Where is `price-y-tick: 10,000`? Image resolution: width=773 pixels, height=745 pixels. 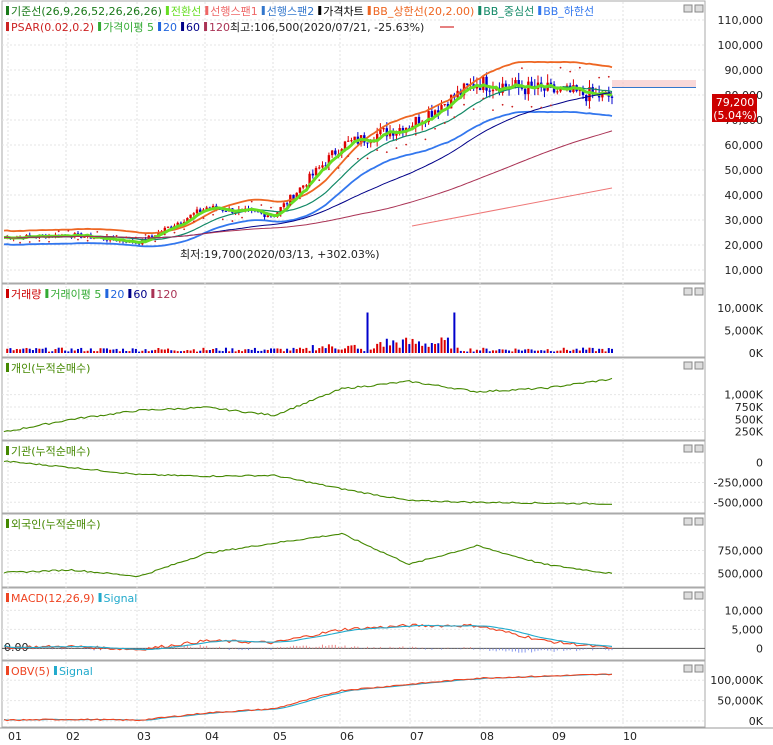 price-y-tick: 10,000 is located at coordinates (744, 270).